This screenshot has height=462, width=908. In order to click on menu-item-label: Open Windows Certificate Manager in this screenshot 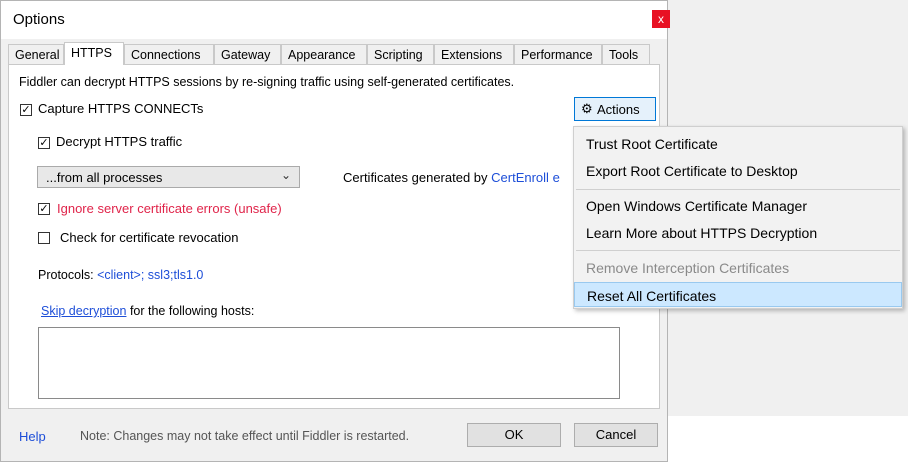, I will do `click(696, 206)`.